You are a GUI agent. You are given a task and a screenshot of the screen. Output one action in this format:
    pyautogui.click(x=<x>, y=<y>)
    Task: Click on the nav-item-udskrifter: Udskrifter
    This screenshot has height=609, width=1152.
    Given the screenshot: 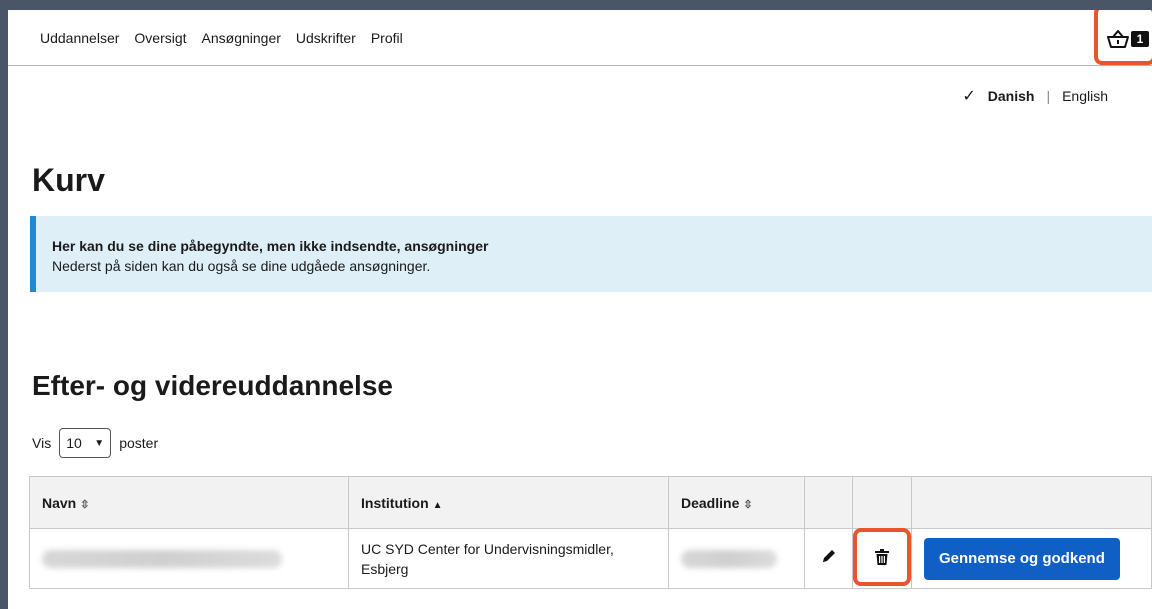 What is the action you would take?
    pyautogui.click(x=326, y=38)
    